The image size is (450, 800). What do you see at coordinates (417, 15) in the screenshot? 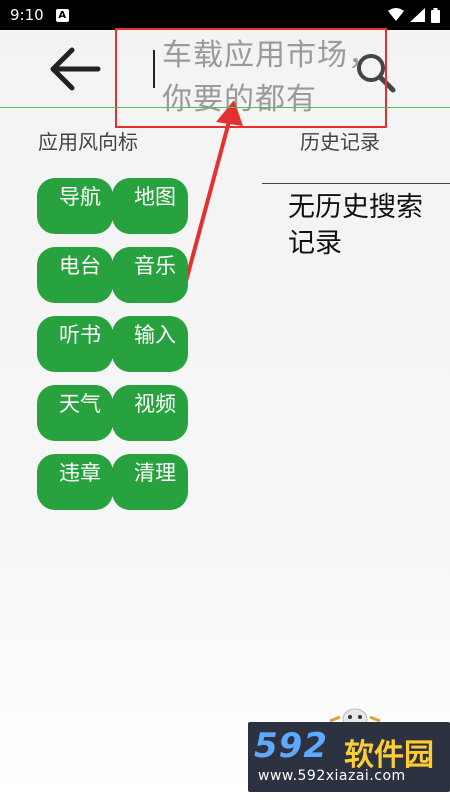
I see `signal-icon` at bounding box center [417, 15].